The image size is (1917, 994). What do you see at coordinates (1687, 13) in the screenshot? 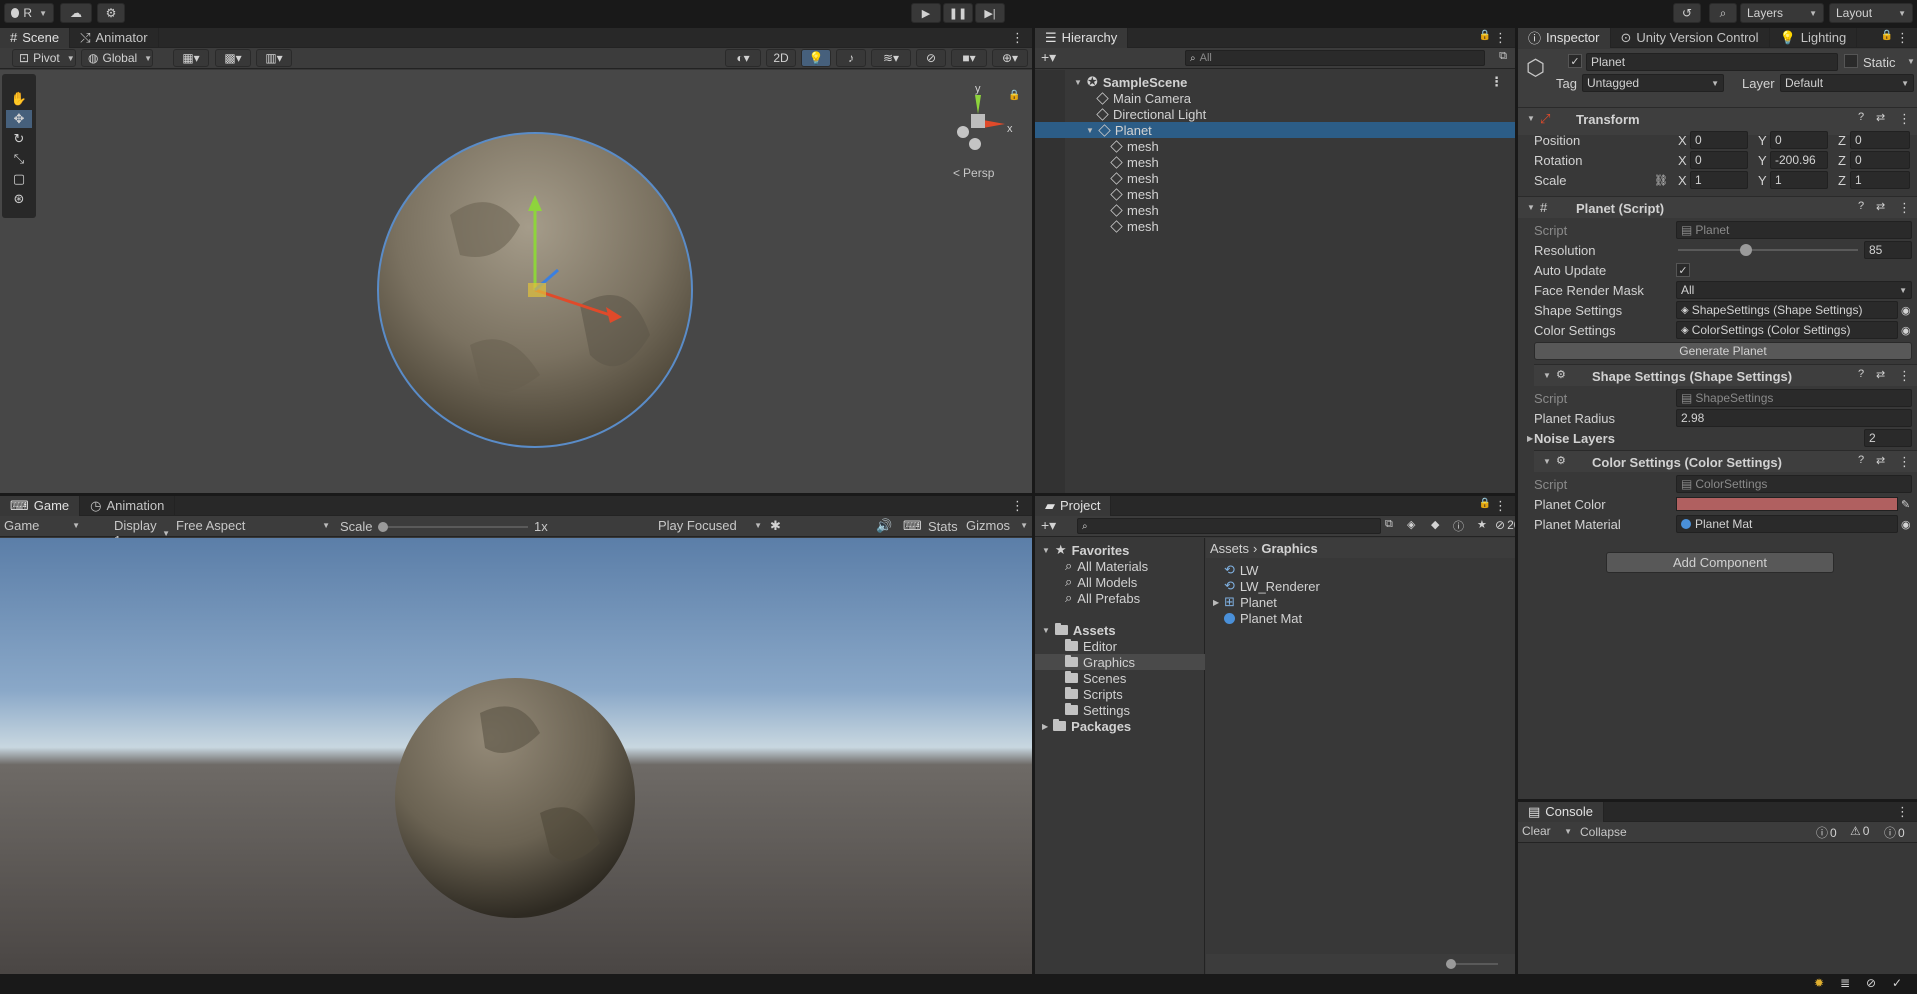
I see `history-button: ↺` at bounding box center [1687, 13].